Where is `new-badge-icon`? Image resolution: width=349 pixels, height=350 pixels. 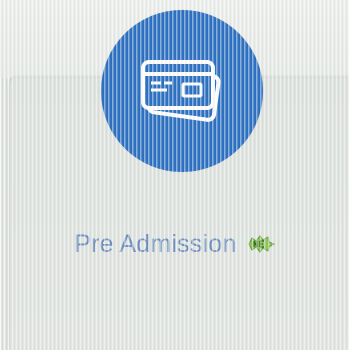 new-badge-icon is located at coordinates (261, 246).